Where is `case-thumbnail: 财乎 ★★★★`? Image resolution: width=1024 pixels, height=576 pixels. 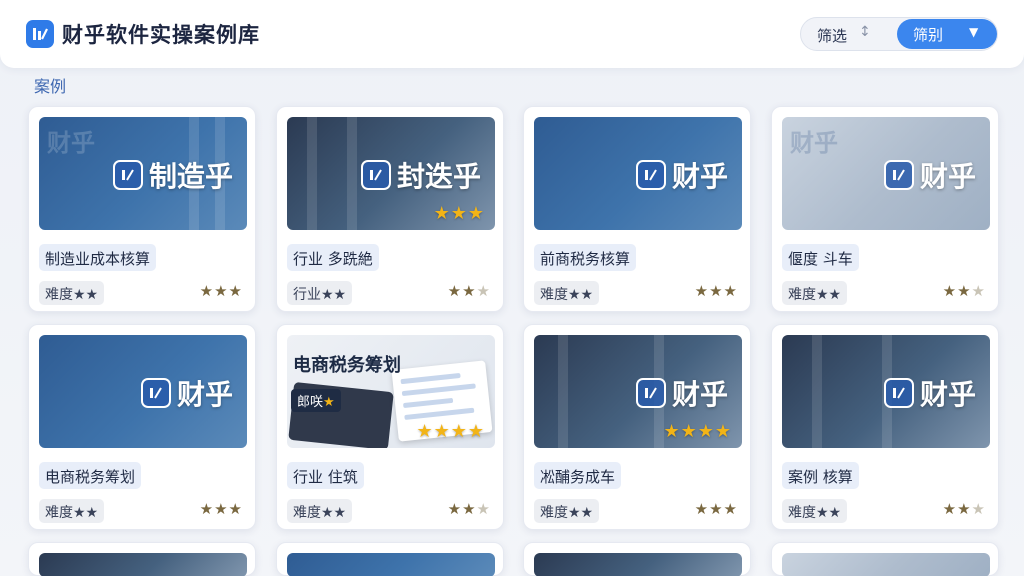 case-thumbnail: 财乎 ★★★★ is located at coordinates (638, 391).